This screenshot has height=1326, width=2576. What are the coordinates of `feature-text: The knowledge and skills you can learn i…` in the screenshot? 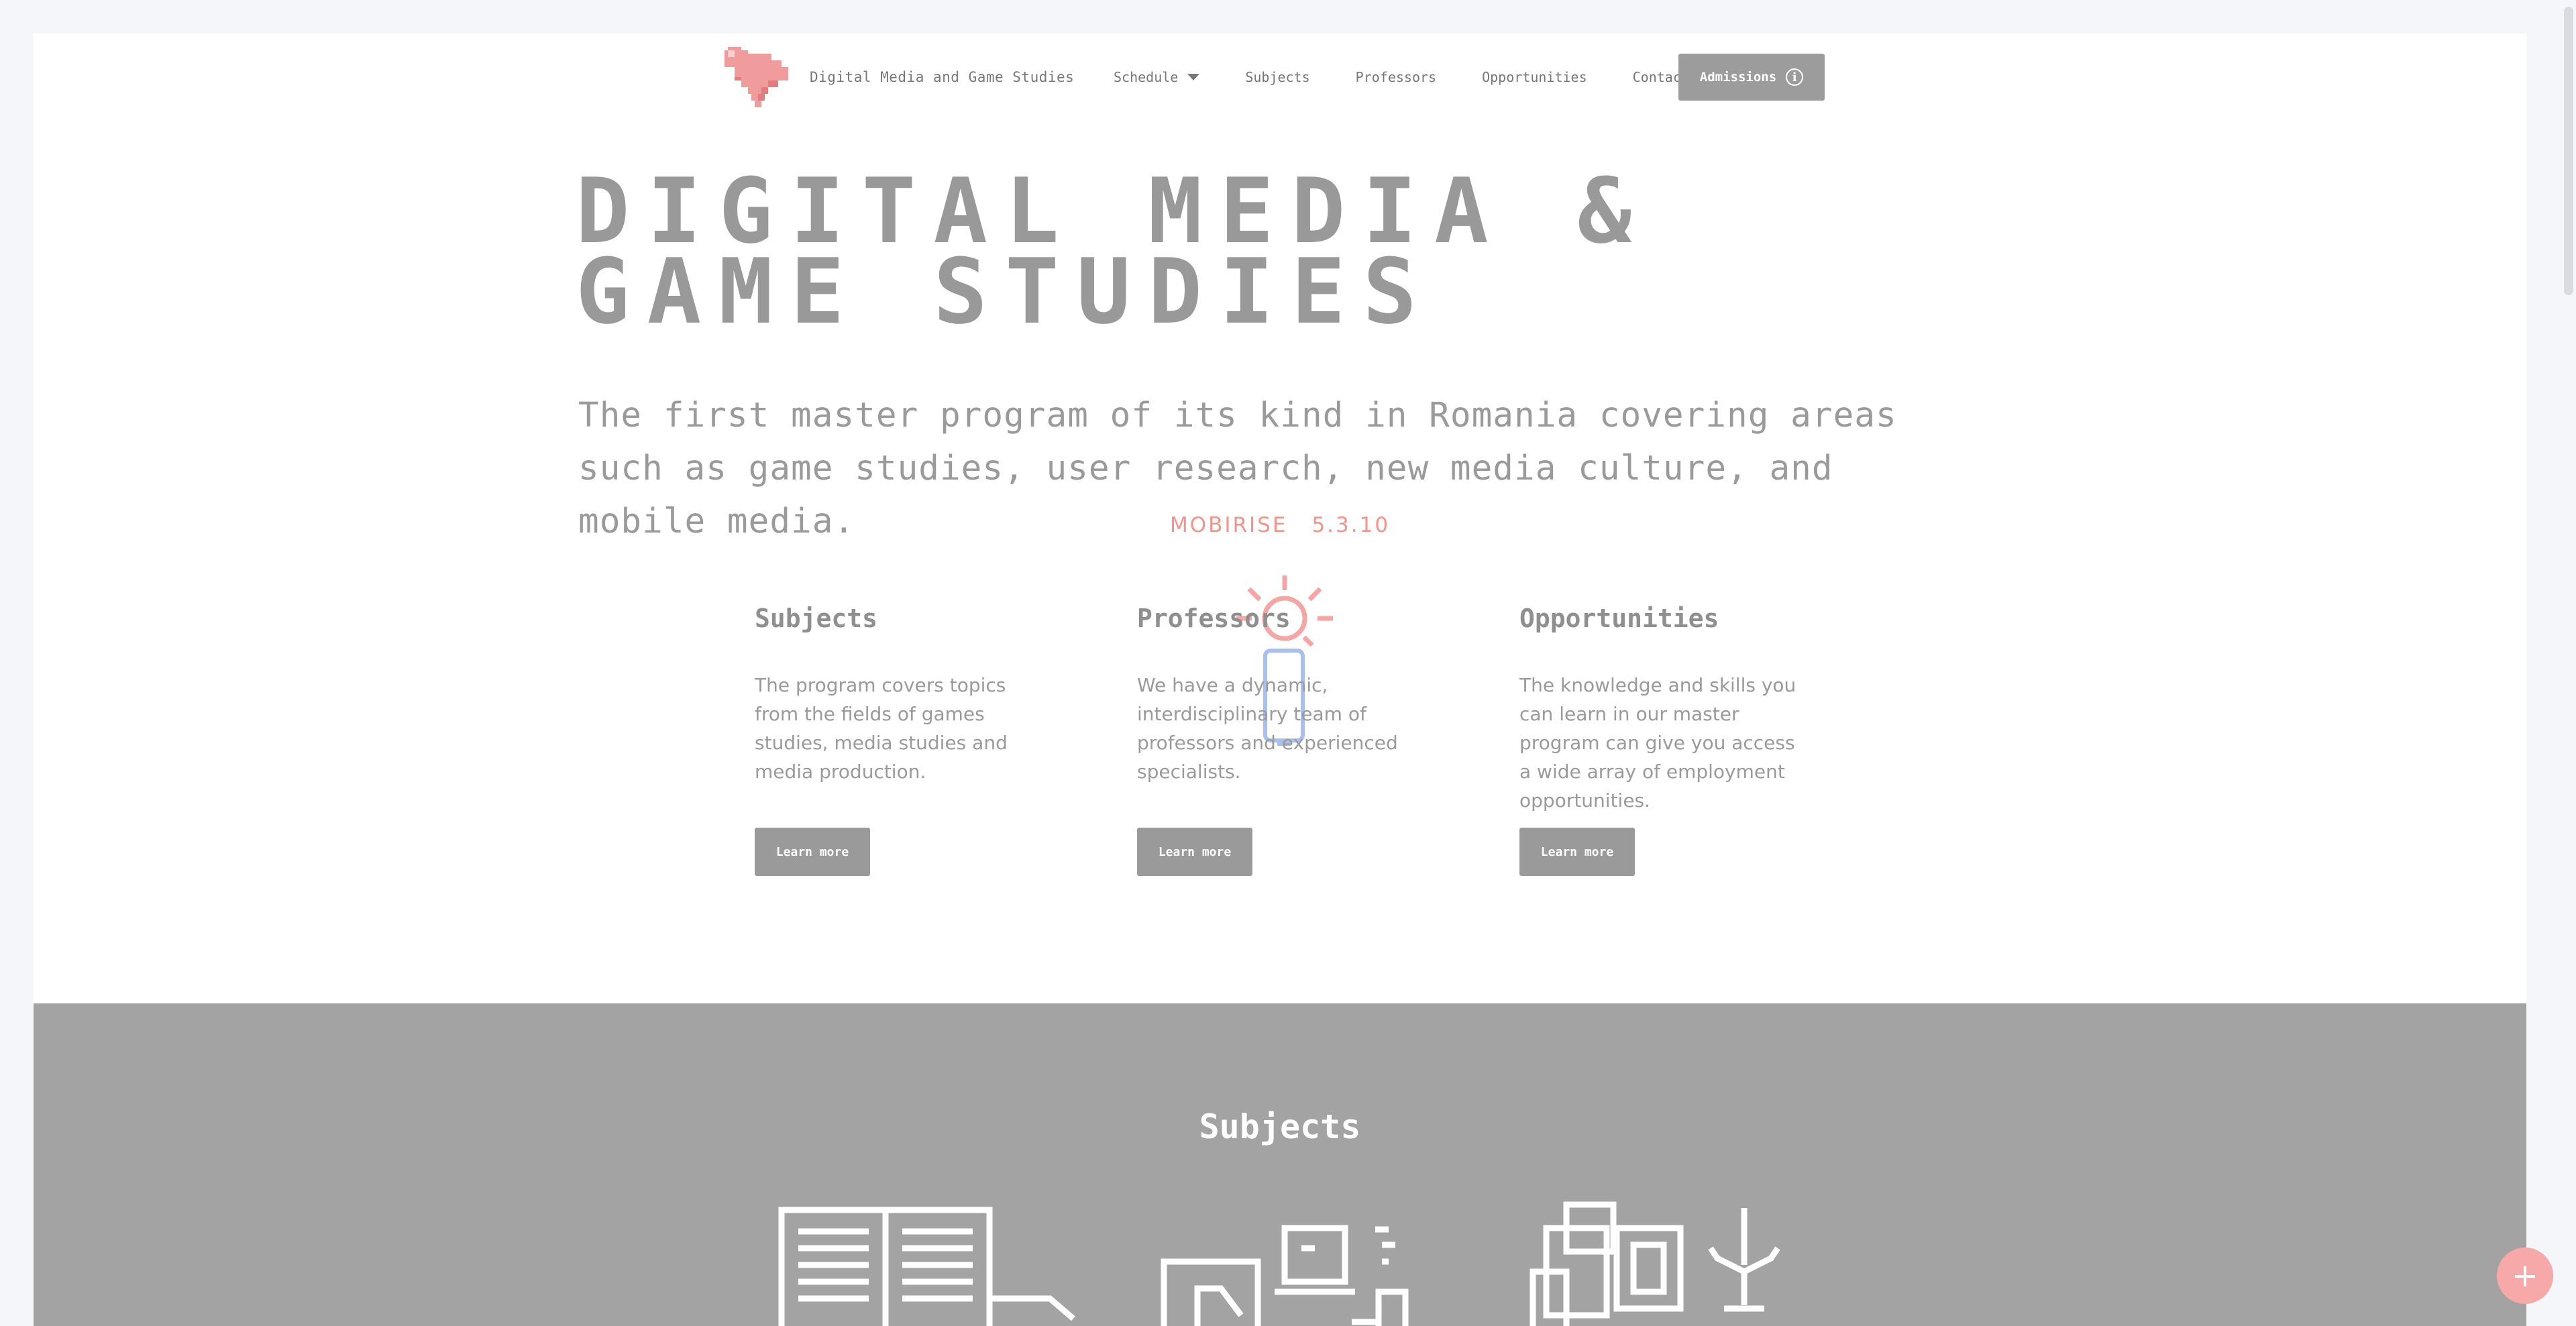 It's located at (1657, 743).